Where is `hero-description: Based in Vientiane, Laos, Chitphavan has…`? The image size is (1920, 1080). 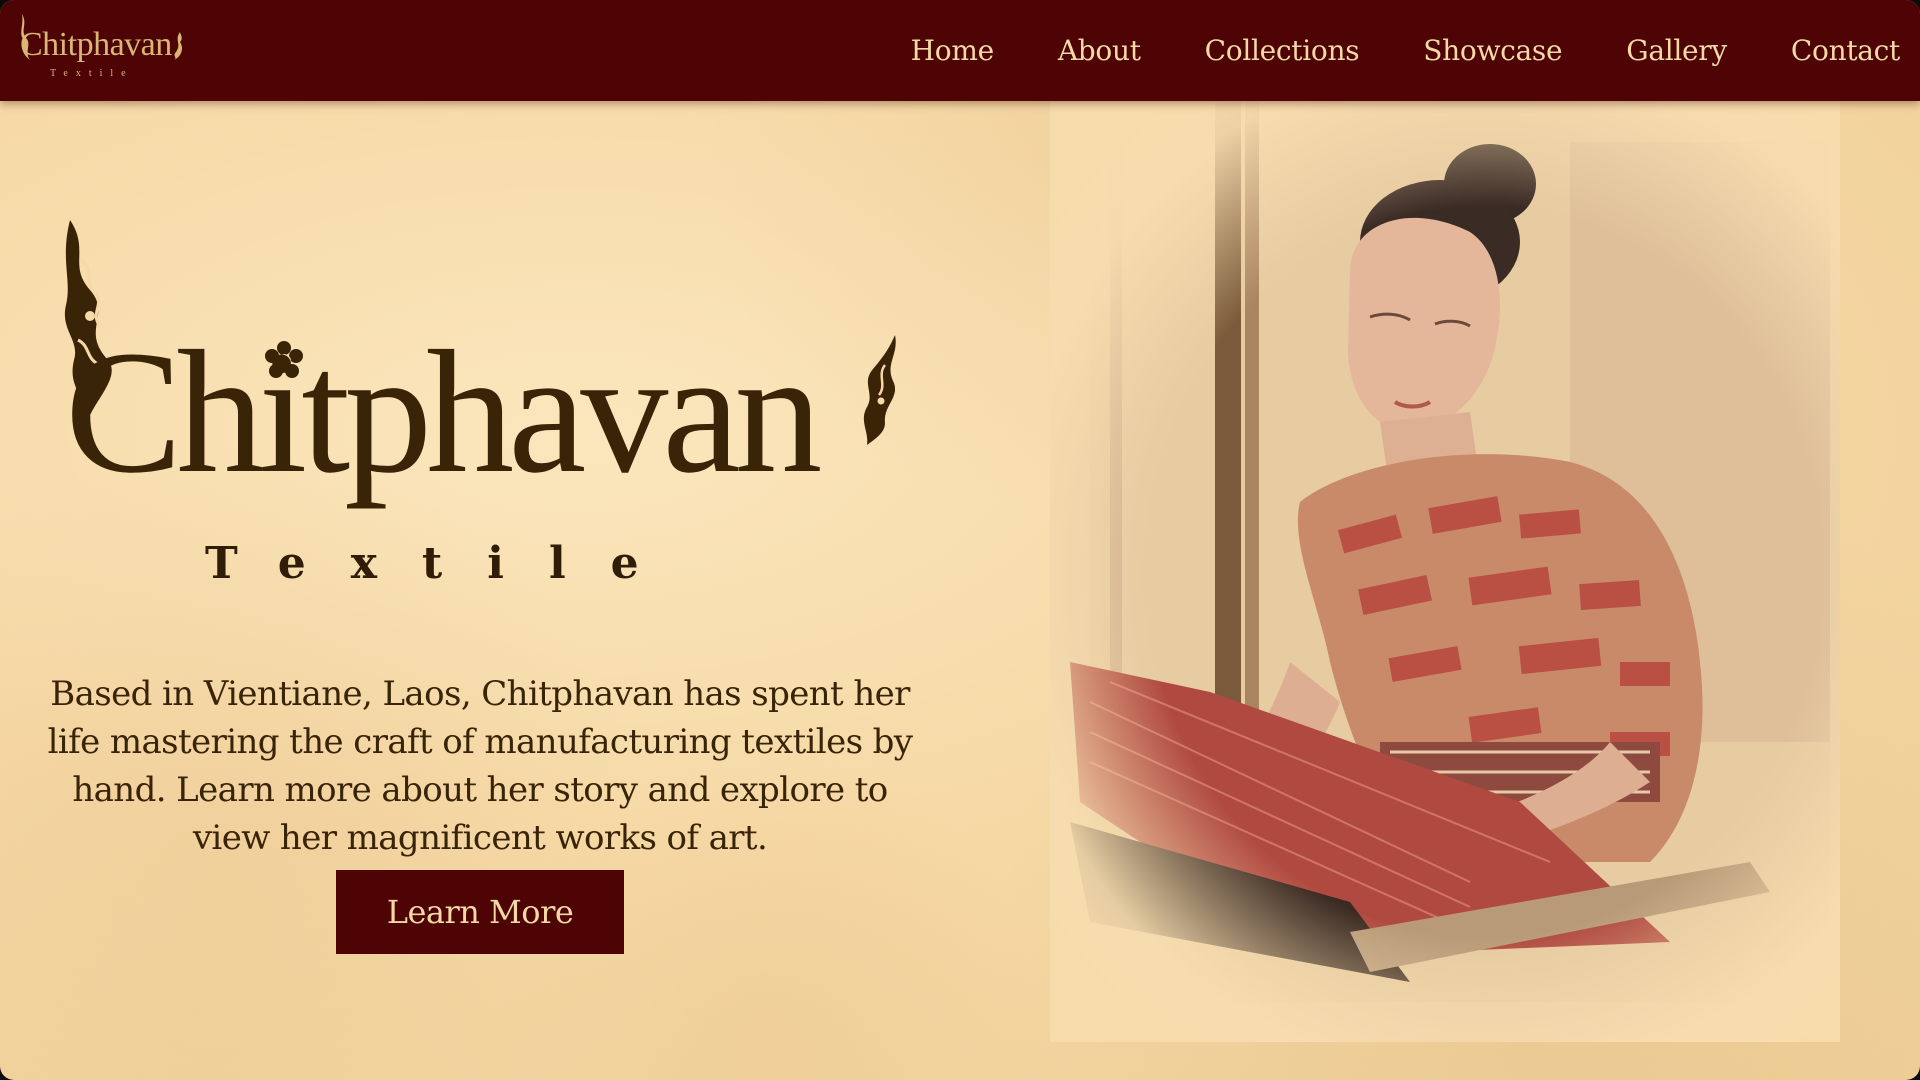 hero-description: Based in Vientiane, Laos, Chitphavan has… is located at coordinates (480, 766).